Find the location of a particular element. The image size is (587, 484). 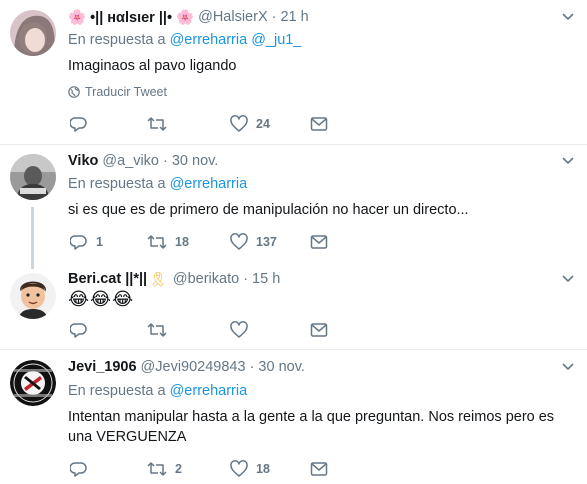

retweet-button: 18 is located at coordinates (168, 242).